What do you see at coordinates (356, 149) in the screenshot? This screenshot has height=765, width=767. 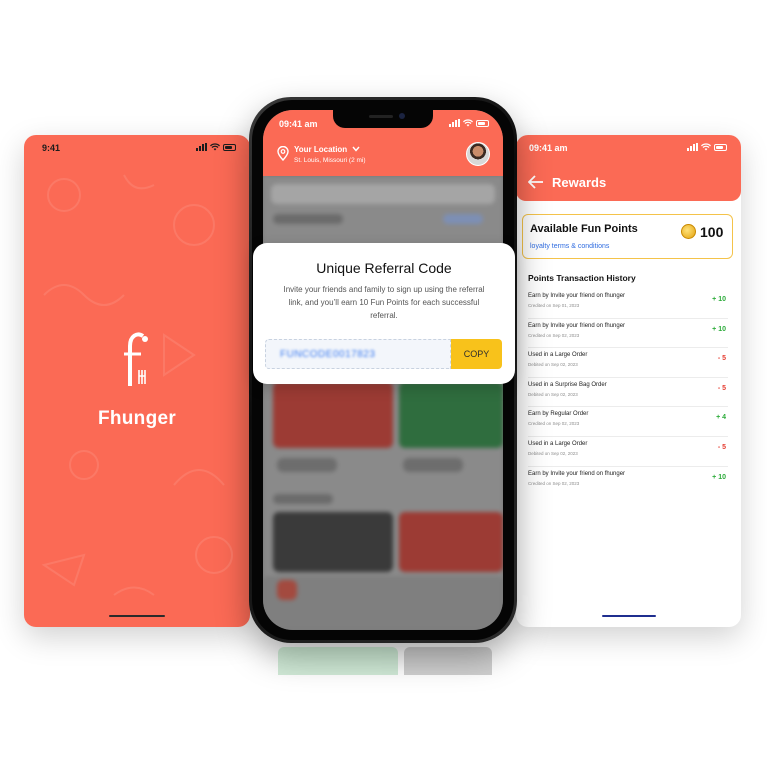 I see `chevron-down-icon` at bounding box center [356, 149].